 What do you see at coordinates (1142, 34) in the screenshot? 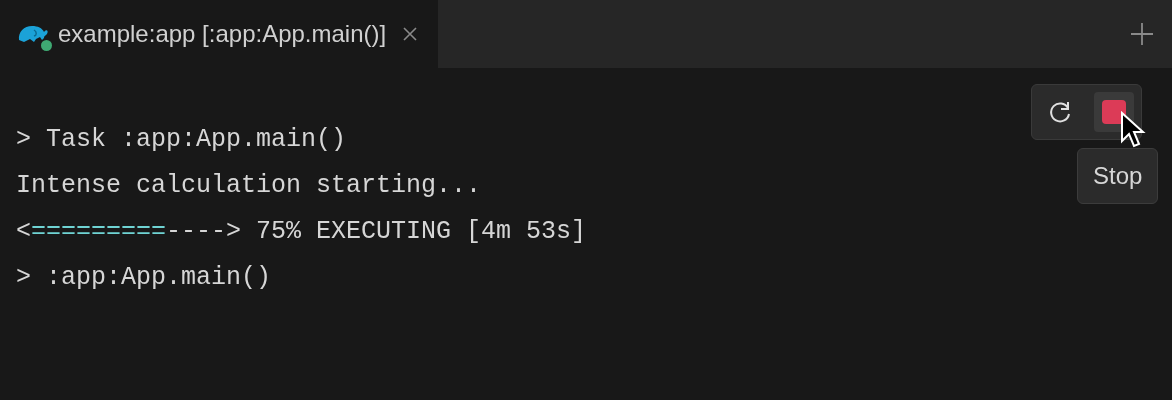
I see `add-tab-icon` at bounding box center [1142, 34].